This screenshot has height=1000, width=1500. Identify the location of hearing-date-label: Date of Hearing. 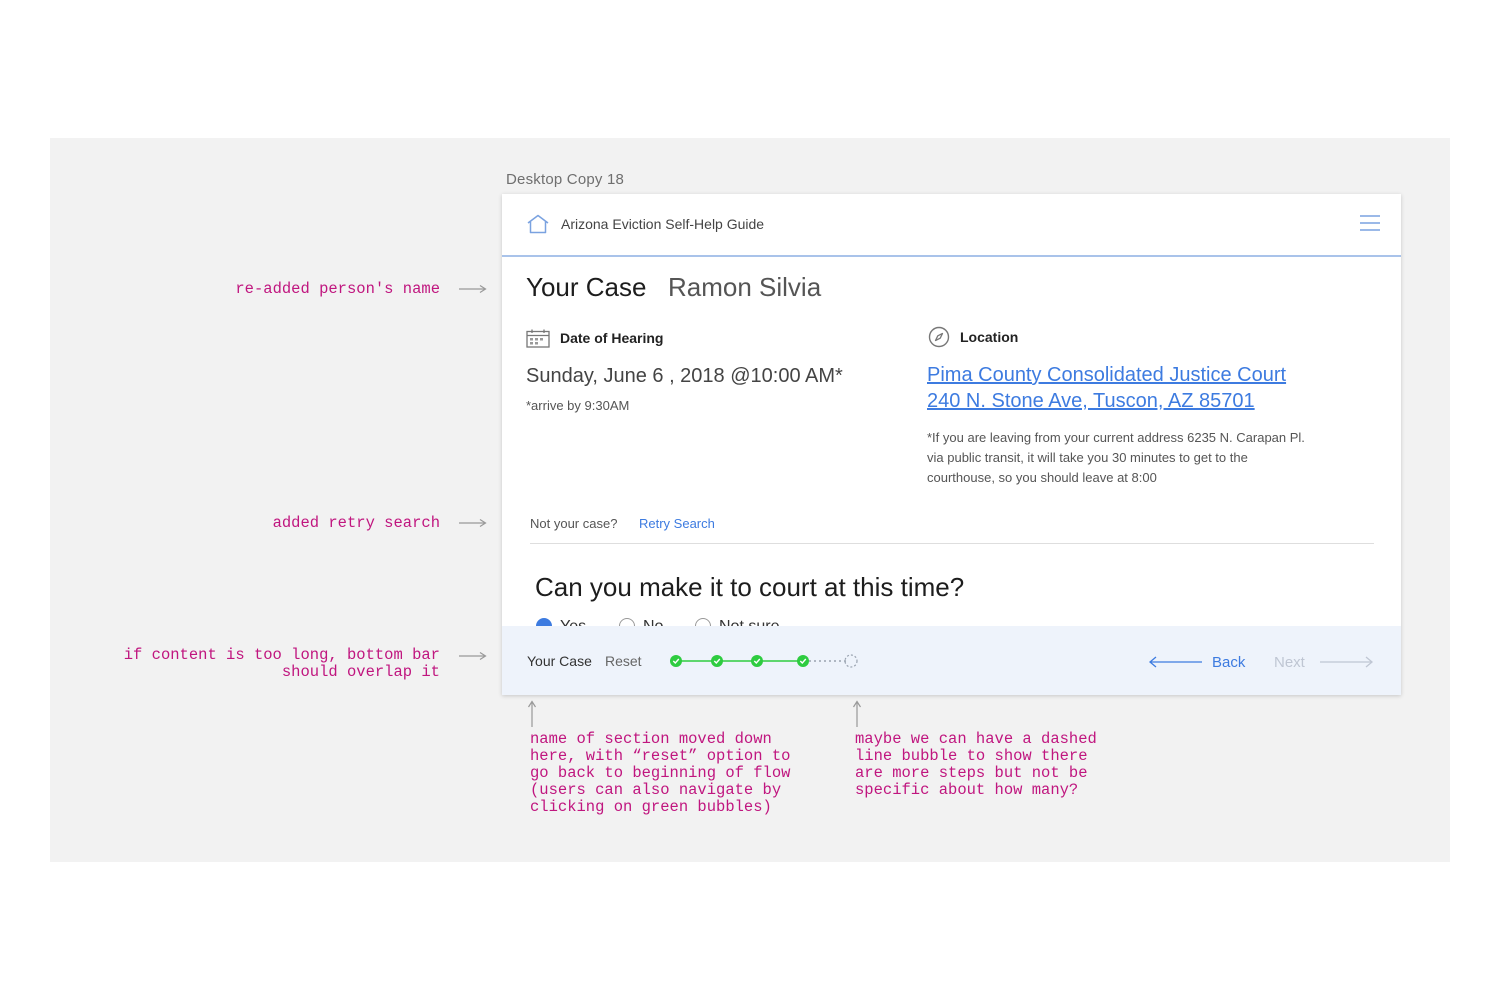
(612, 338).